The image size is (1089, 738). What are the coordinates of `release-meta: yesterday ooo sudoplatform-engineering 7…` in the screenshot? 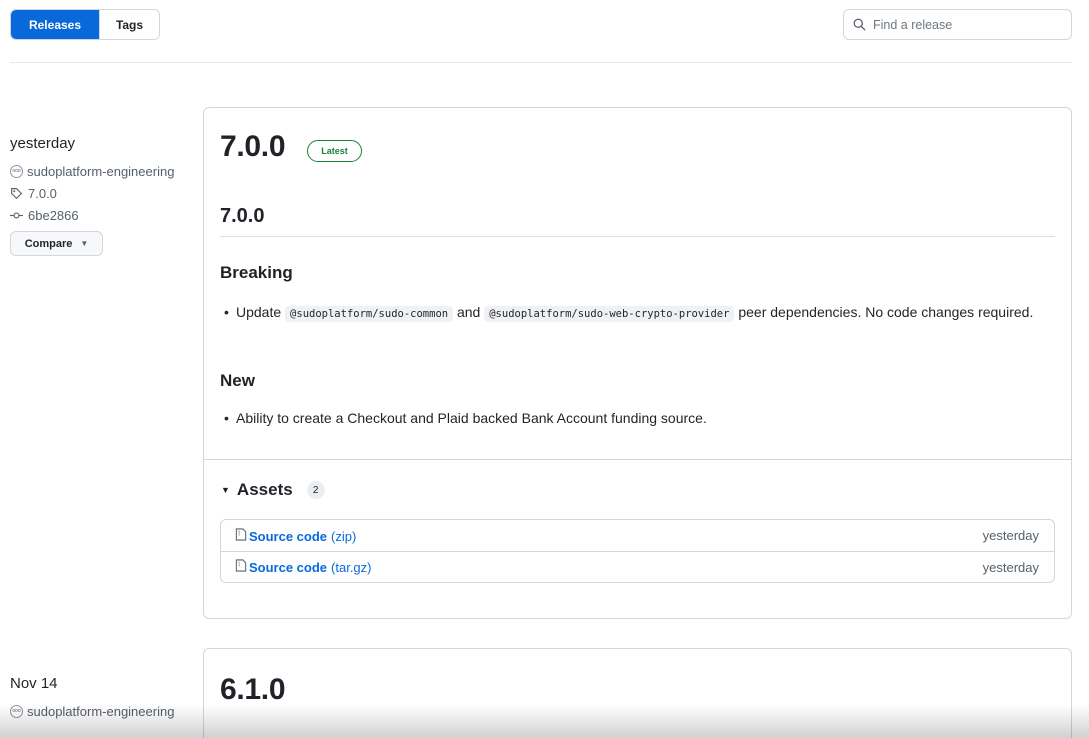 It's located at (97, 195).